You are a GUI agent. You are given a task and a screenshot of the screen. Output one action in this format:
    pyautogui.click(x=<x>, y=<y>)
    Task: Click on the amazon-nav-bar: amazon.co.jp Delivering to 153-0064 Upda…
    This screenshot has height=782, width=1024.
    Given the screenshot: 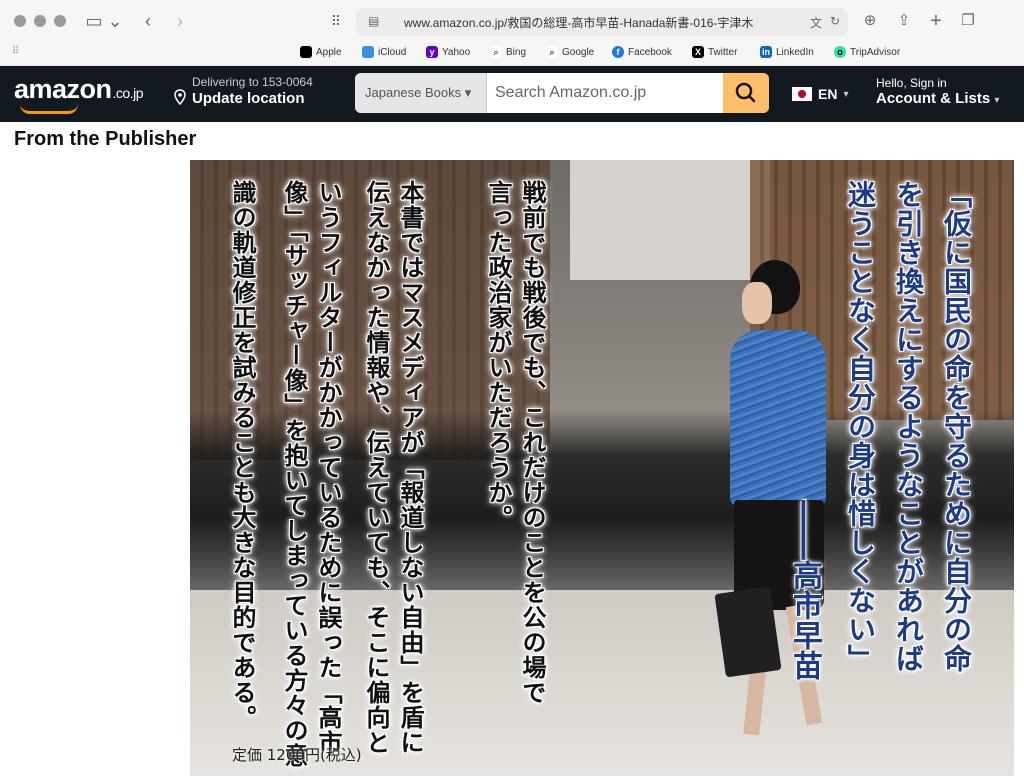 What is the action you would take?
    pyautogui.click(x=512, y=94)
    